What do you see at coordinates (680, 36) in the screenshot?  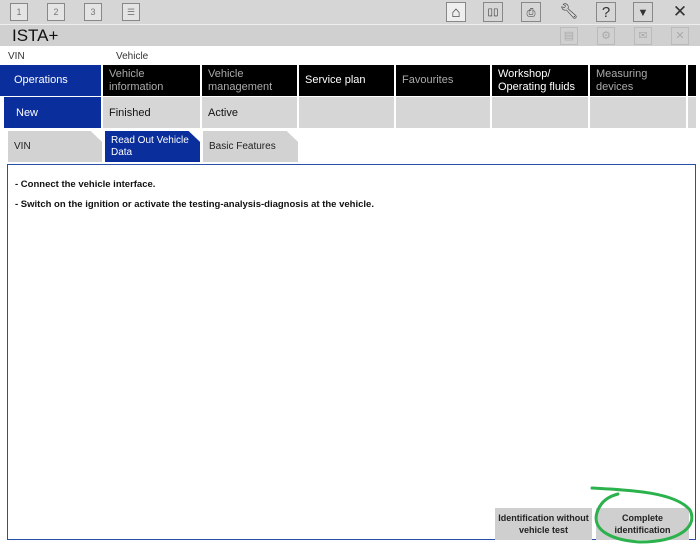 I see `close-panel-icon: ✕` at bounding box center [680, 36].